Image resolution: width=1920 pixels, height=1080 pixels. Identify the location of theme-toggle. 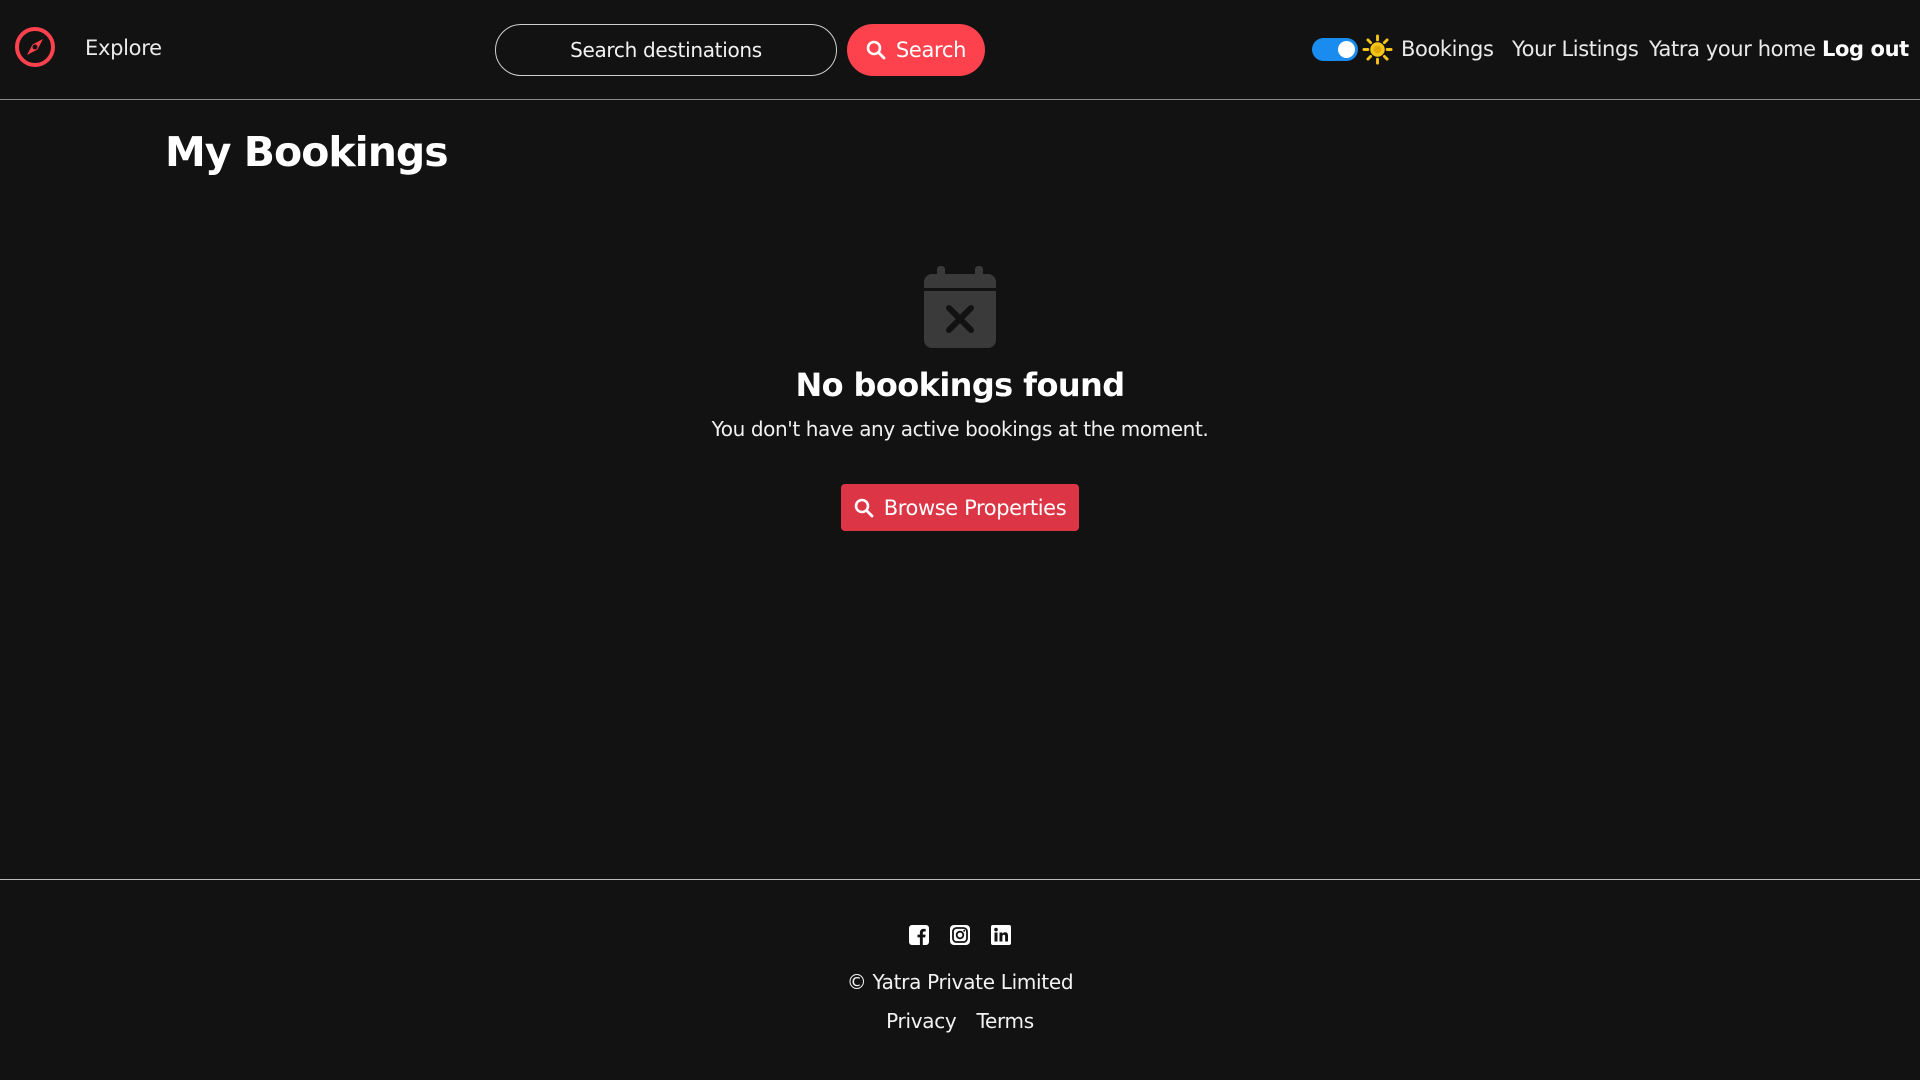
(1335, 49).